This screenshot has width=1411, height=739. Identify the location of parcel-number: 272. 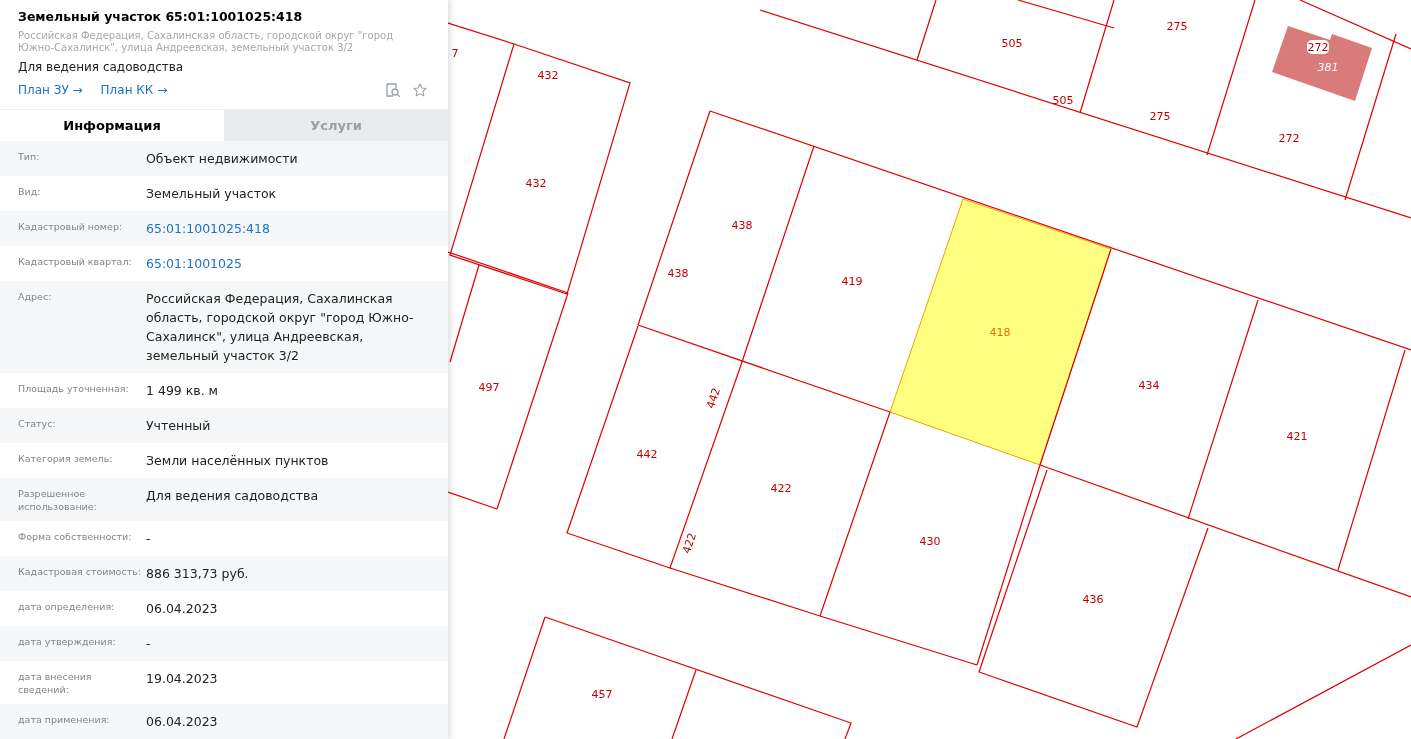
(1289, 138).